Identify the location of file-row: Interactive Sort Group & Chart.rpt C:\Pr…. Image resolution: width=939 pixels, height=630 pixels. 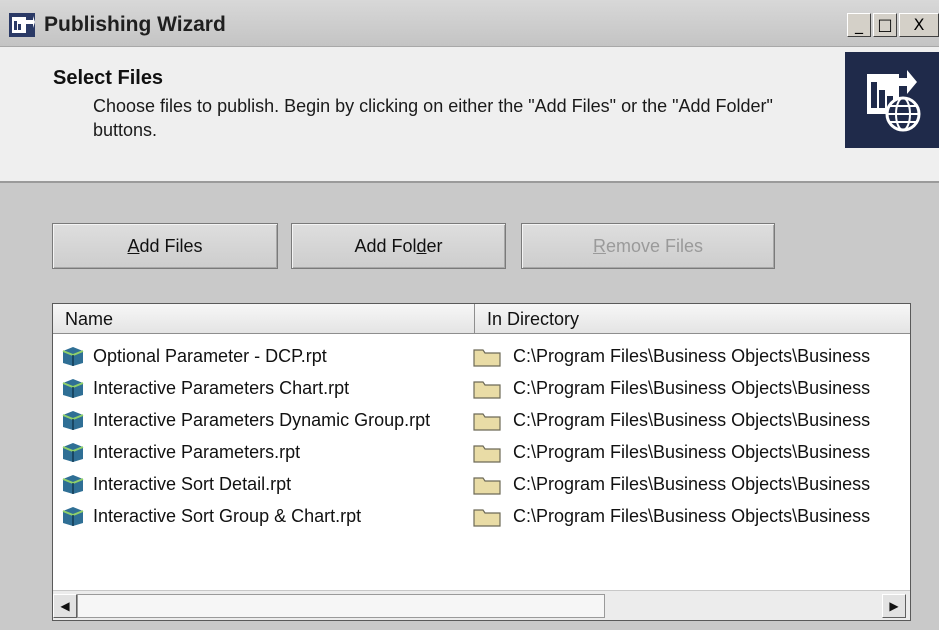
(481, 516).